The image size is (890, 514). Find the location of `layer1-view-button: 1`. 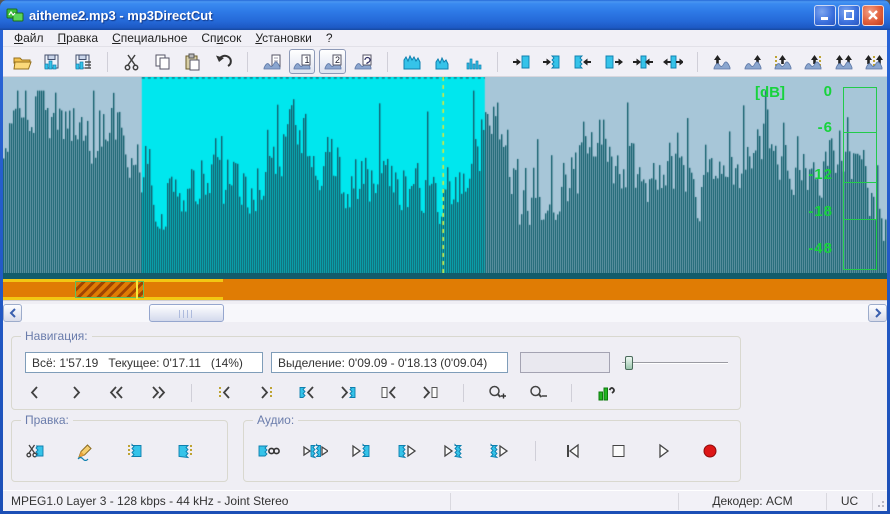

layer1-view-button: 1 is located at coordinates (302, 61).